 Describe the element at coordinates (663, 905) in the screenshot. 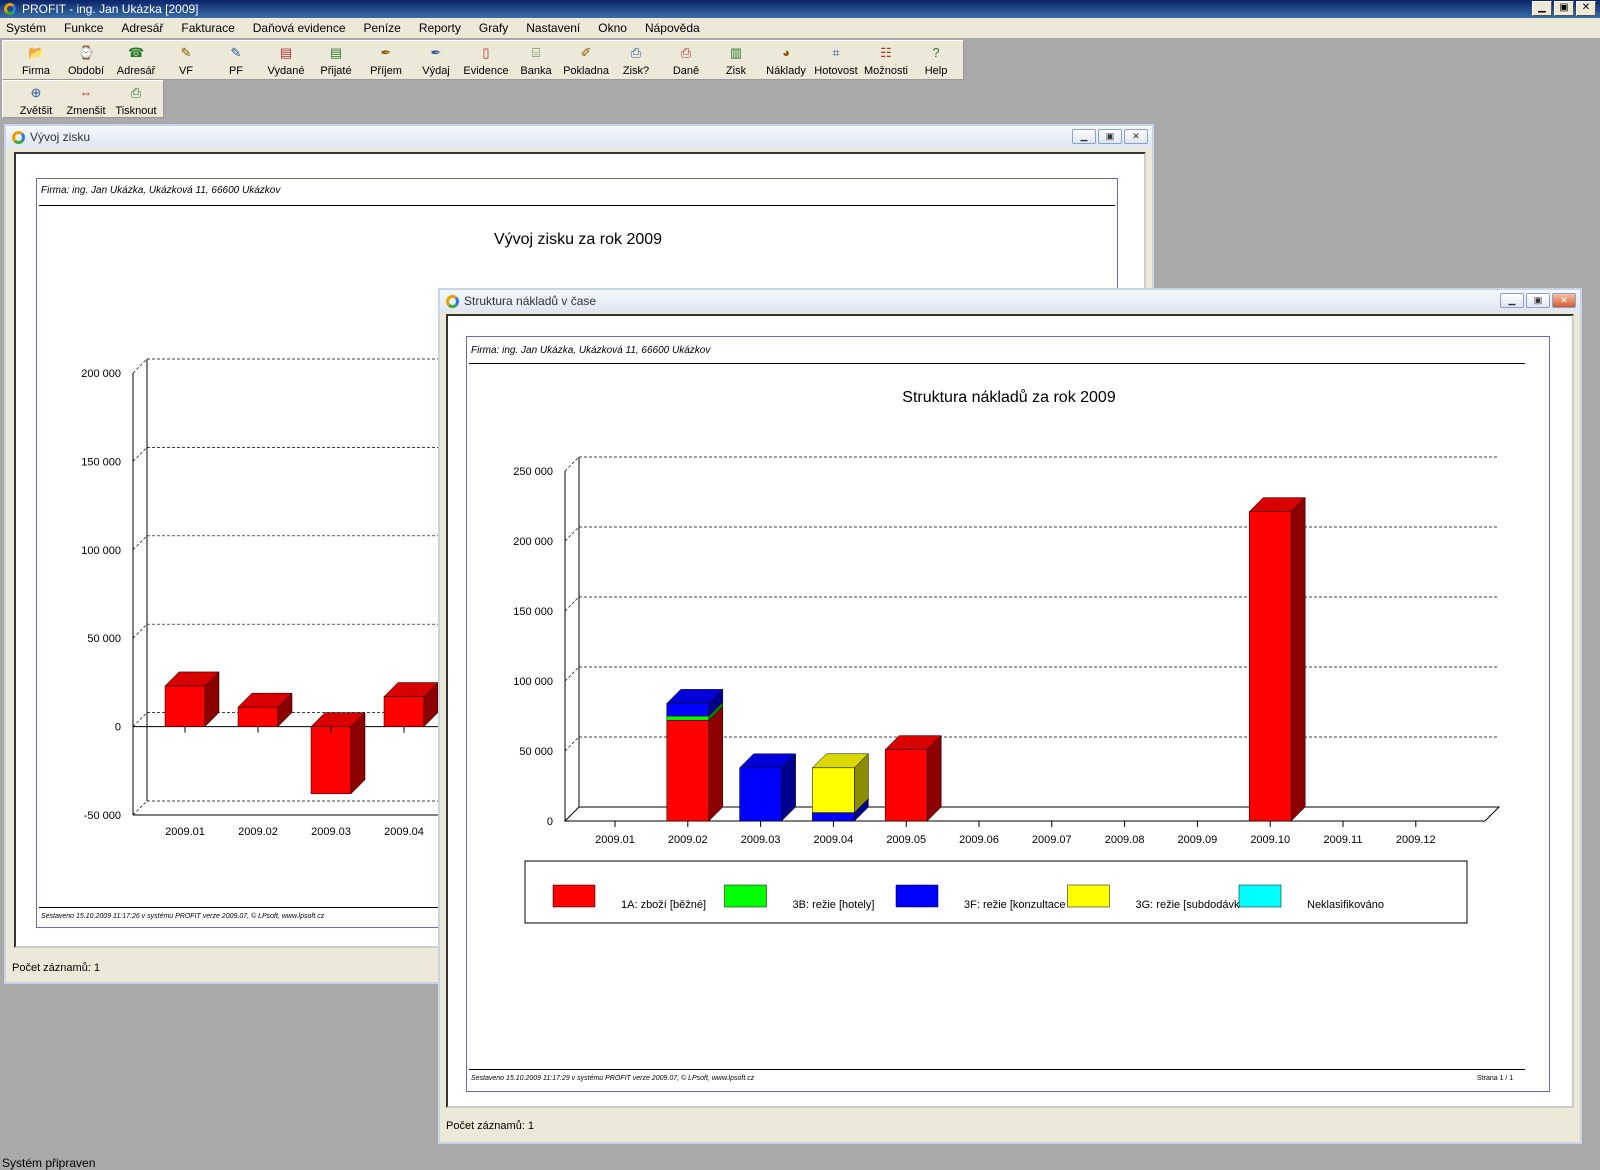

I see `cost-legend-label: 1A: zboží [běžné]` at that location.